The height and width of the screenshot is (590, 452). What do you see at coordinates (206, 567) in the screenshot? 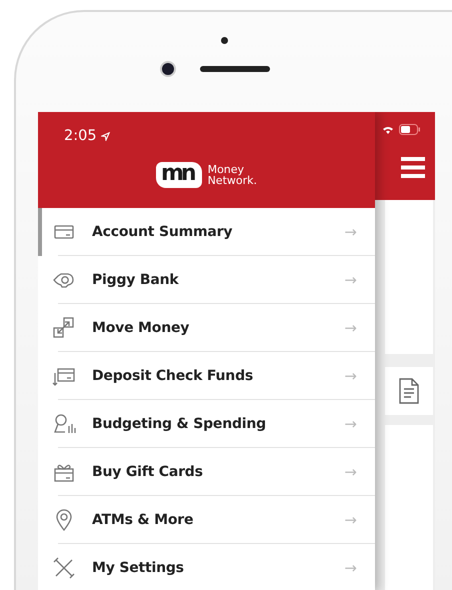
I see `menu-item: My Settings →` at bounding box center [206, 567].